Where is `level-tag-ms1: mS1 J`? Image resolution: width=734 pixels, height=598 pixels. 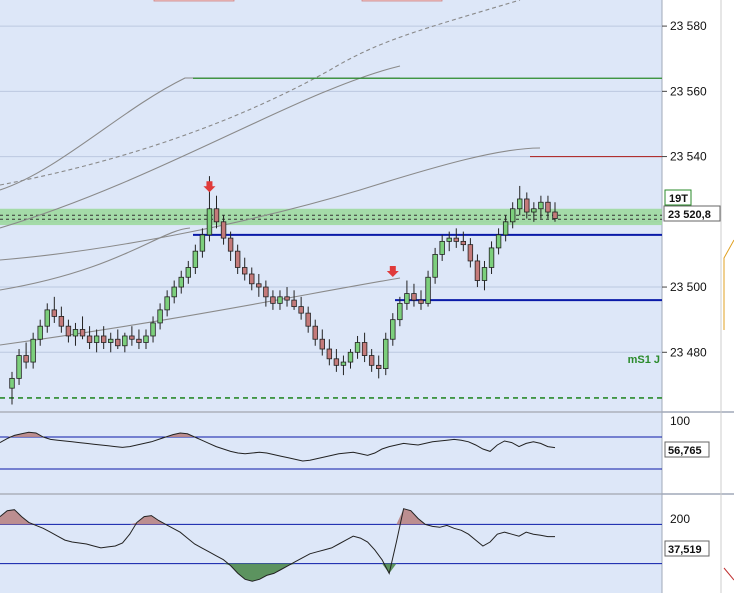 level-tag-ms1: mS1 J is located at coordinates (644, 360).